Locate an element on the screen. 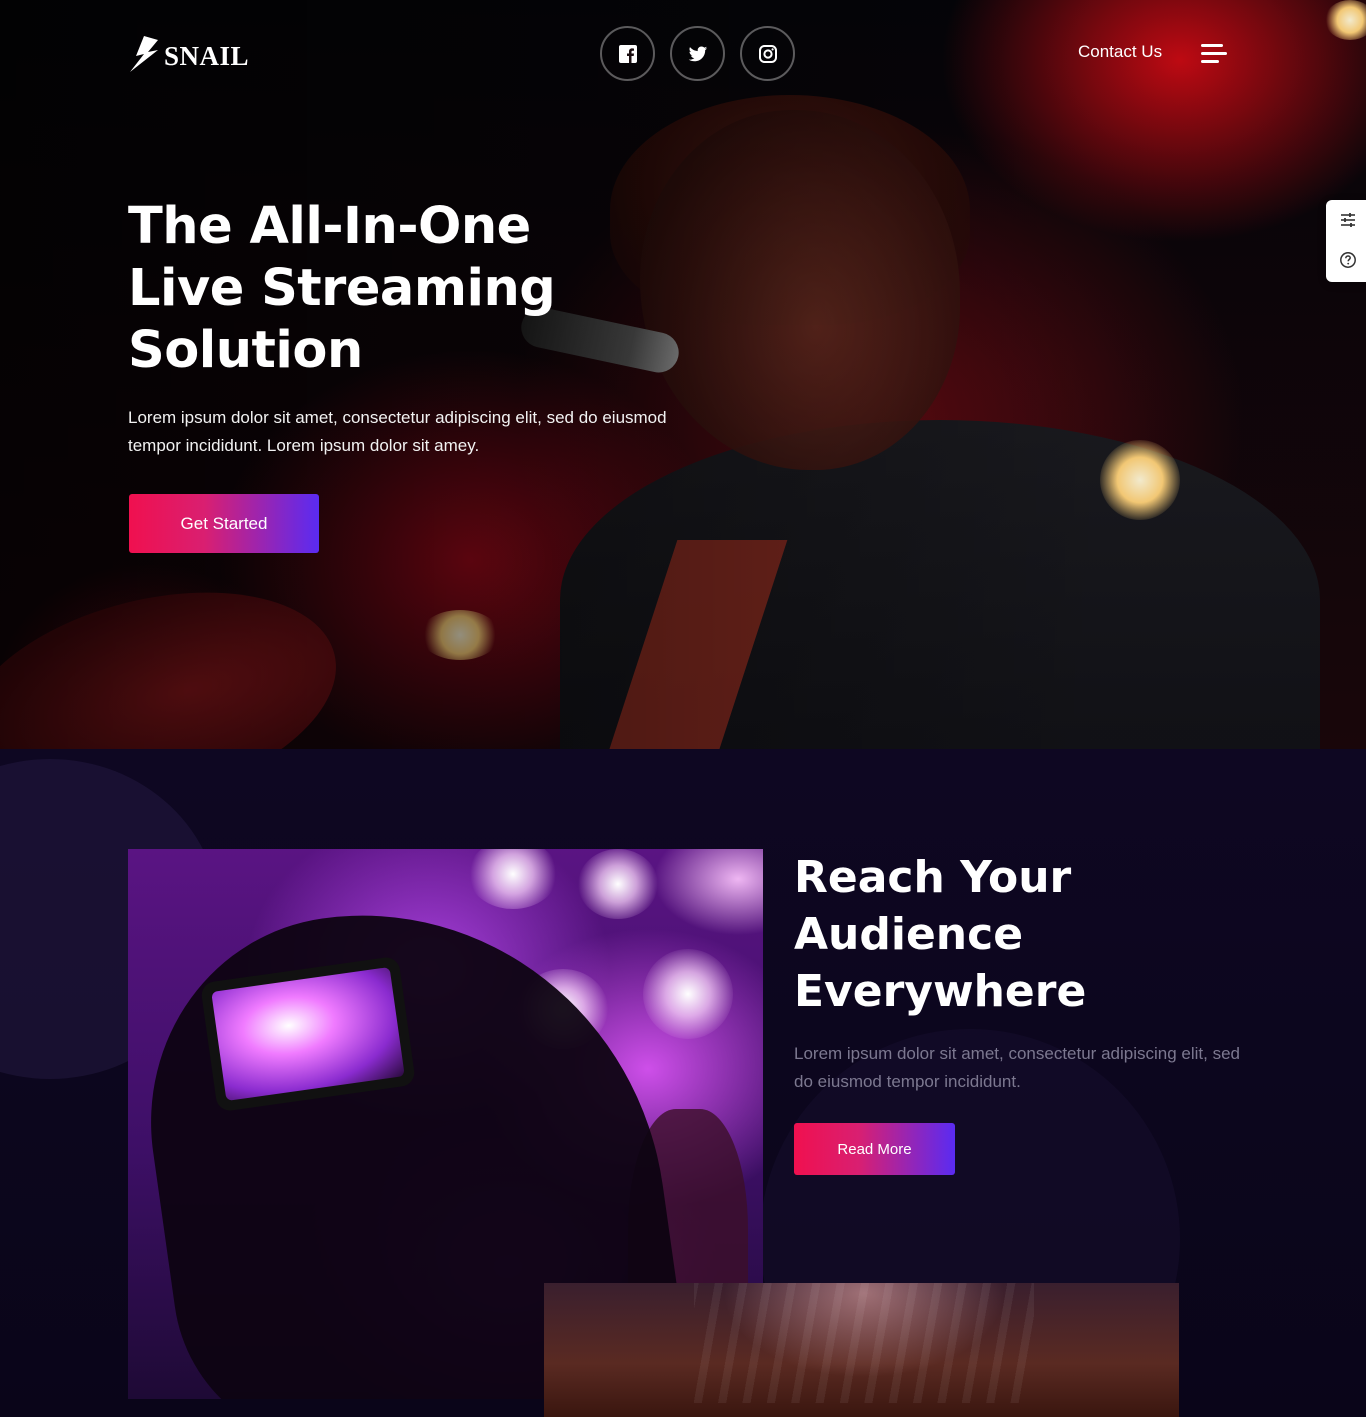 This screenshot has height=1417, width=1366. feature-title: Reach Your Audience Everywhere is located at coordinates (1024, 934).